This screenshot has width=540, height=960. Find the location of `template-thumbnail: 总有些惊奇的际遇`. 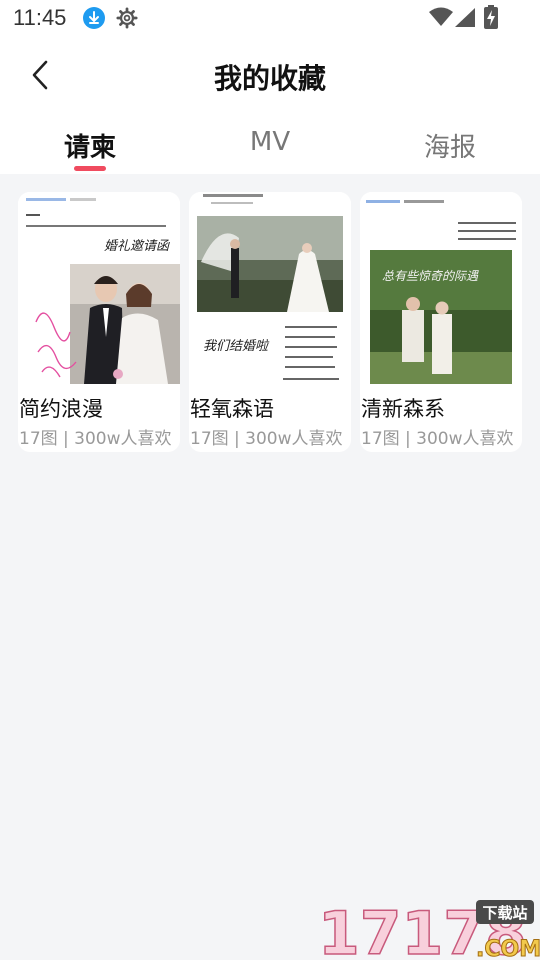

template-thumbnail: 总有些惊奇的际遇 is located at coordinates (441, 288).